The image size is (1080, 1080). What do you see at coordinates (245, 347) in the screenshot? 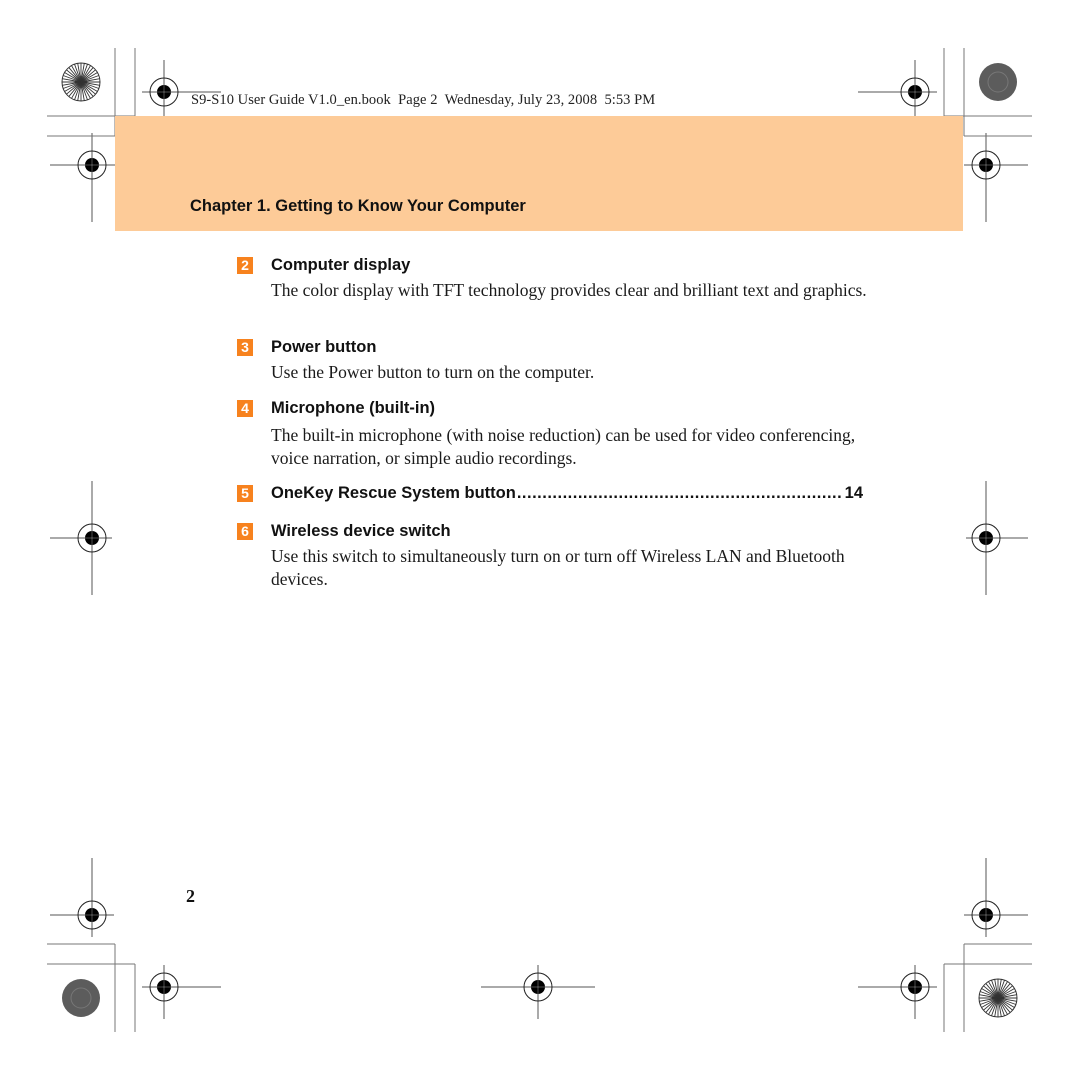
I see `item-number-badge: 3` at bounding box center [245, 347].